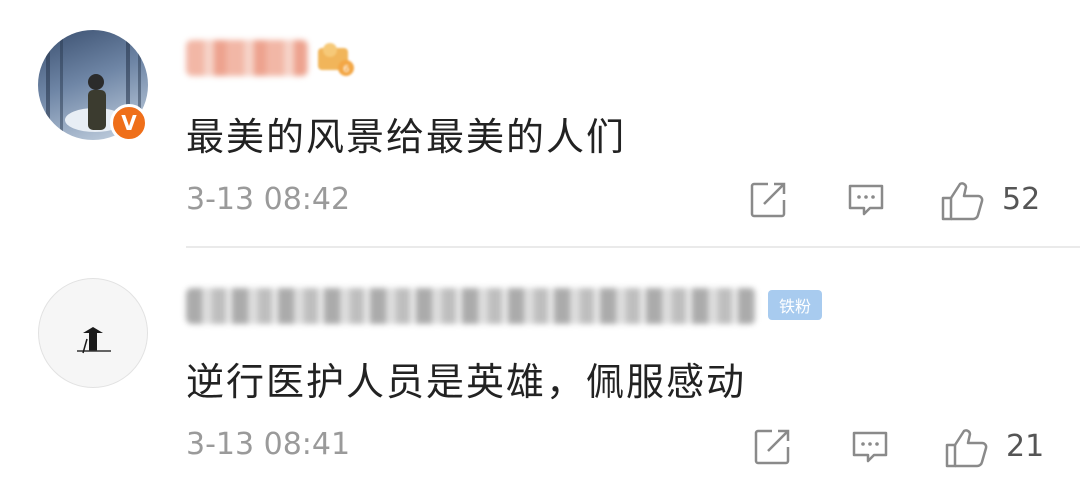 Image resolution: width=1080 pixels, height=494 pixels. Describe the element at coordinates (336, 59) in the screenshot. I see `member-level-badge-icon: 6` at that location.